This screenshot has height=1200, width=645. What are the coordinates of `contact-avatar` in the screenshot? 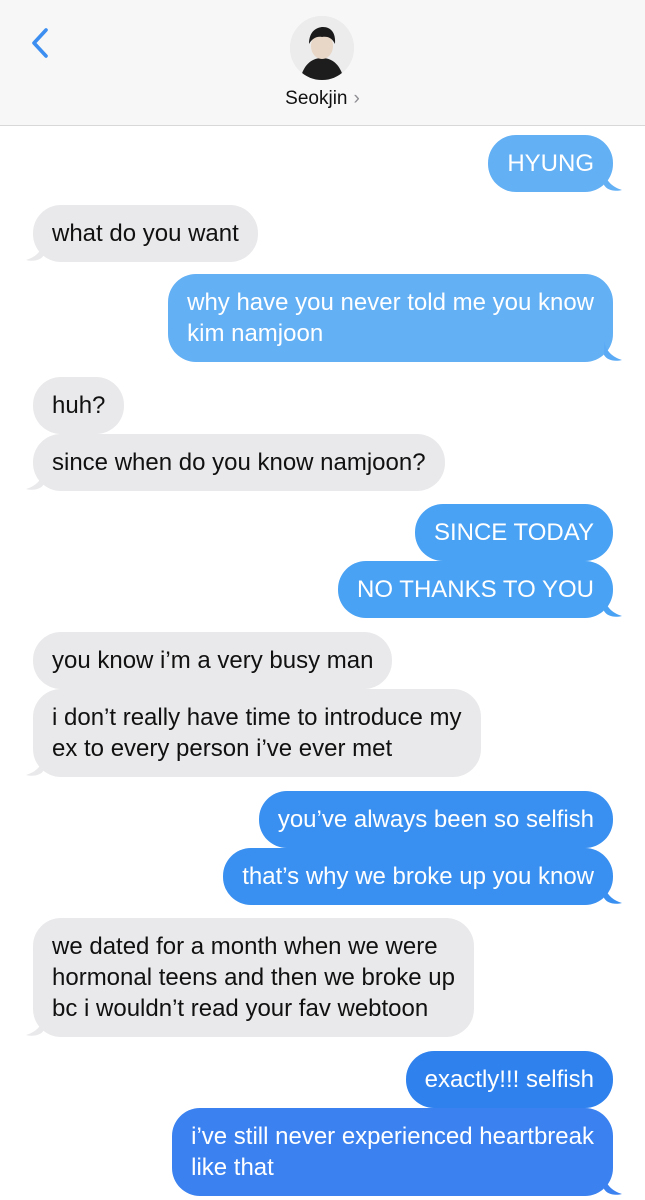 It's located at (322, 48).